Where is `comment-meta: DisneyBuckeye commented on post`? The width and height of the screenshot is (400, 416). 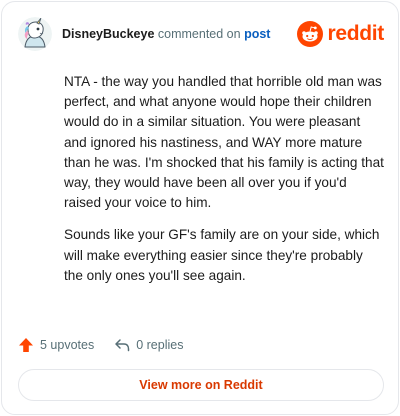
comment-meta: DisneyBuckeye commented on post is located at coordinates (179, 34).